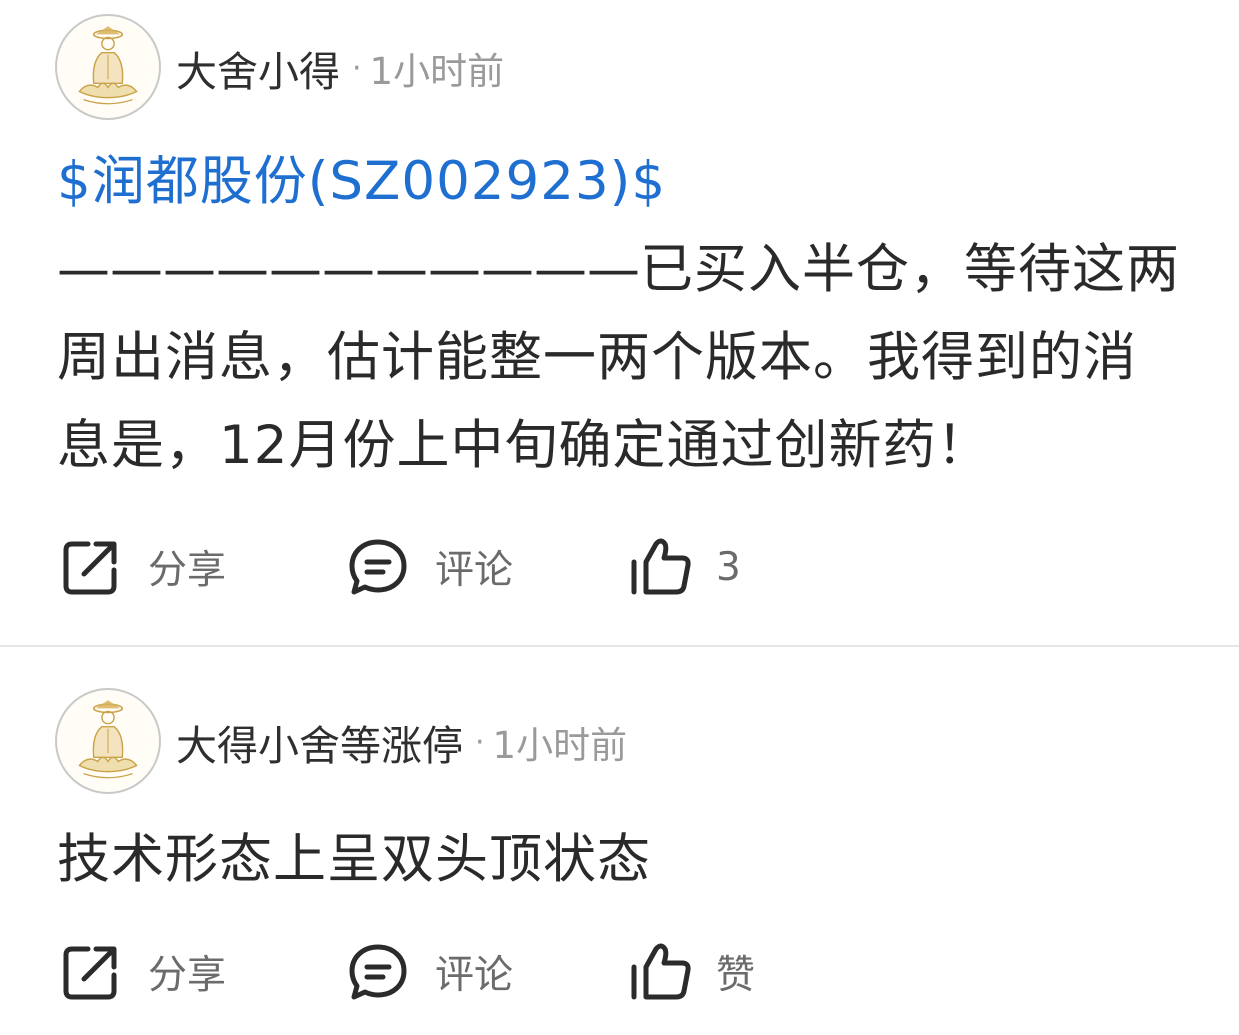 This screenshot has width=1239, height=1035. I want to click on post-actions: 分享 评论 赞, so click(508, 972).